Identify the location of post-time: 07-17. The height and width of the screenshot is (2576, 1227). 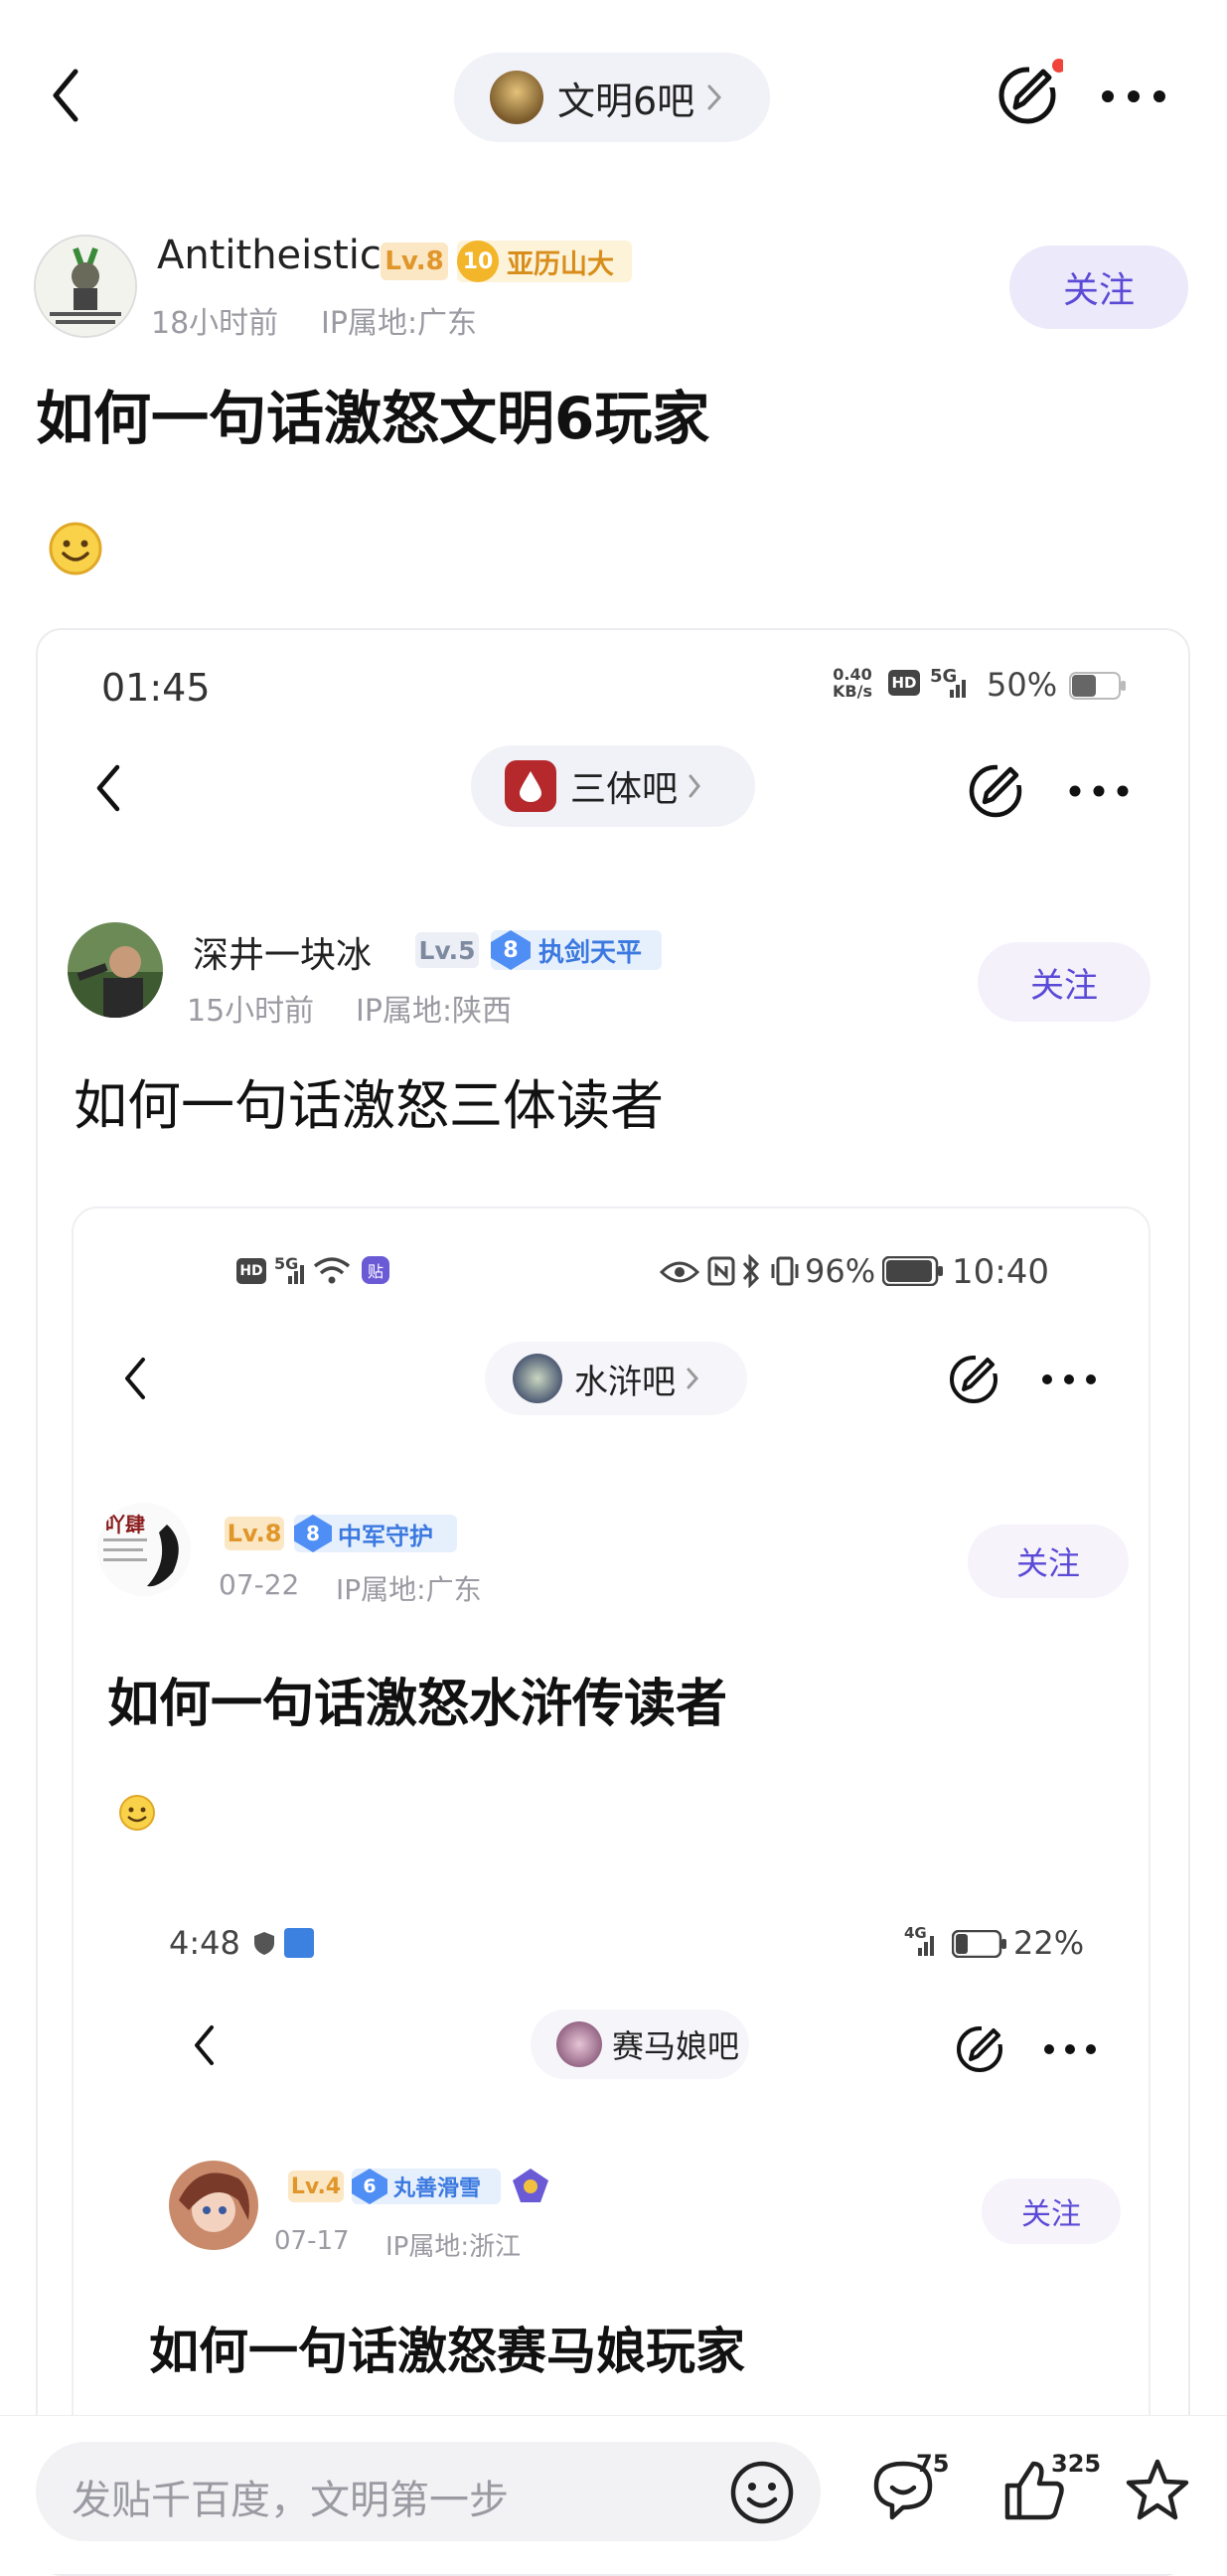
(312, 2241).